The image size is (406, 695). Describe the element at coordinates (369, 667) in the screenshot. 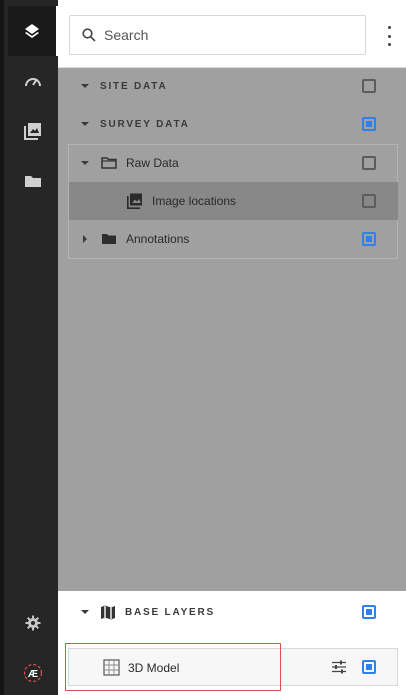

I see `3d-model-checkbox` at that location.